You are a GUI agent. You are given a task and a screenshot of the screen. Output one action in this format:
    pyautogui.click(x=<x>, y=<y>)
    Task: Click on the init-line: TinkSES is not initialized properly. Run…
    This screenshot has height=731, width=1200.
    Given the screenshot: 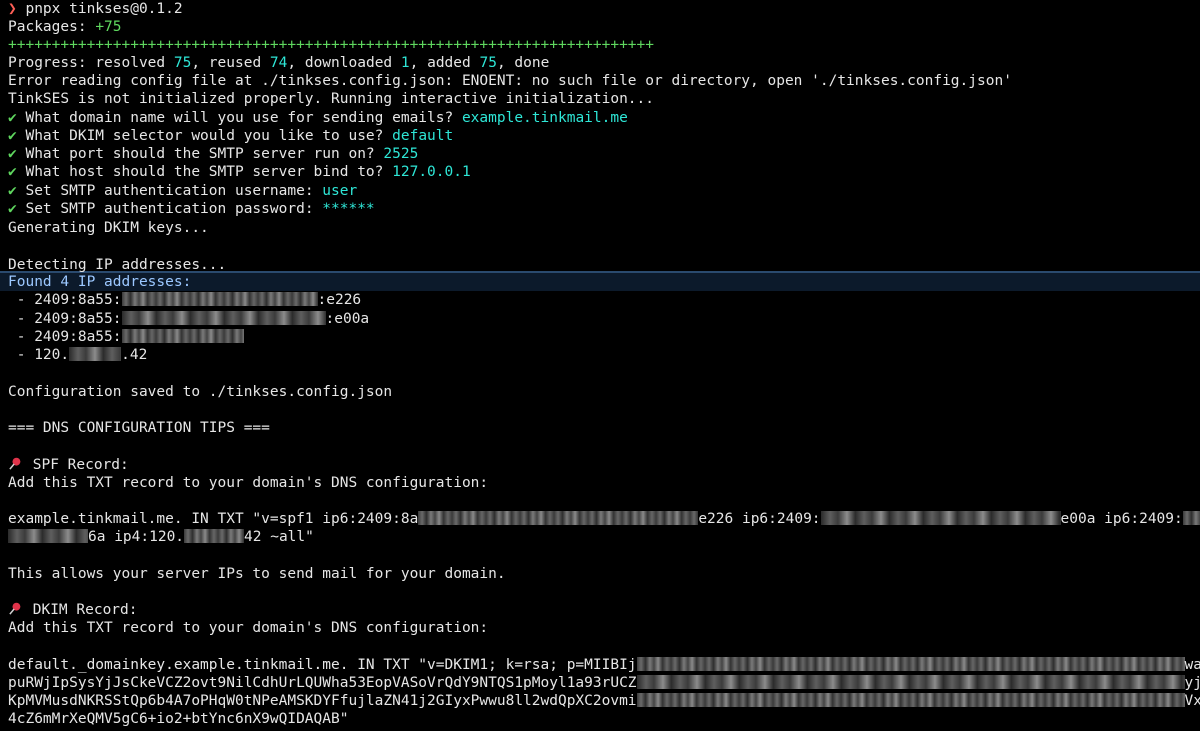 What is the action you would take?
    pyautogui.click(x=331, y=99)
    